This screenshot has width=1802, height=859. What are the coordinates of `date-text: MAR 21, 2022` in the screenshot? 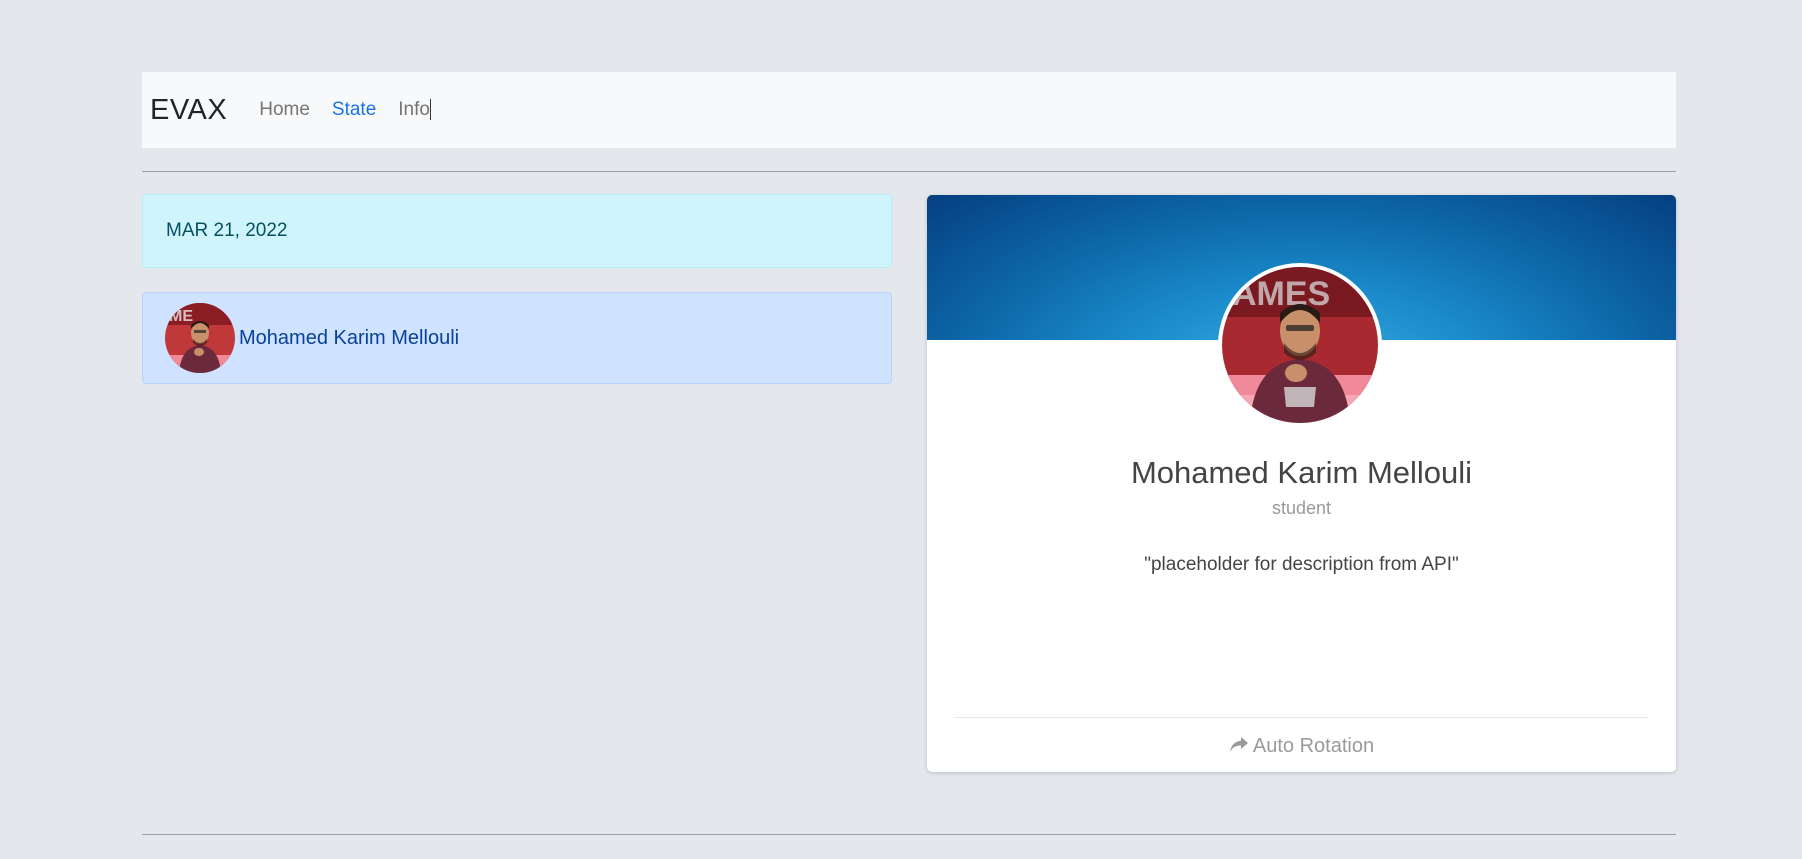 It's located at (227, 230).